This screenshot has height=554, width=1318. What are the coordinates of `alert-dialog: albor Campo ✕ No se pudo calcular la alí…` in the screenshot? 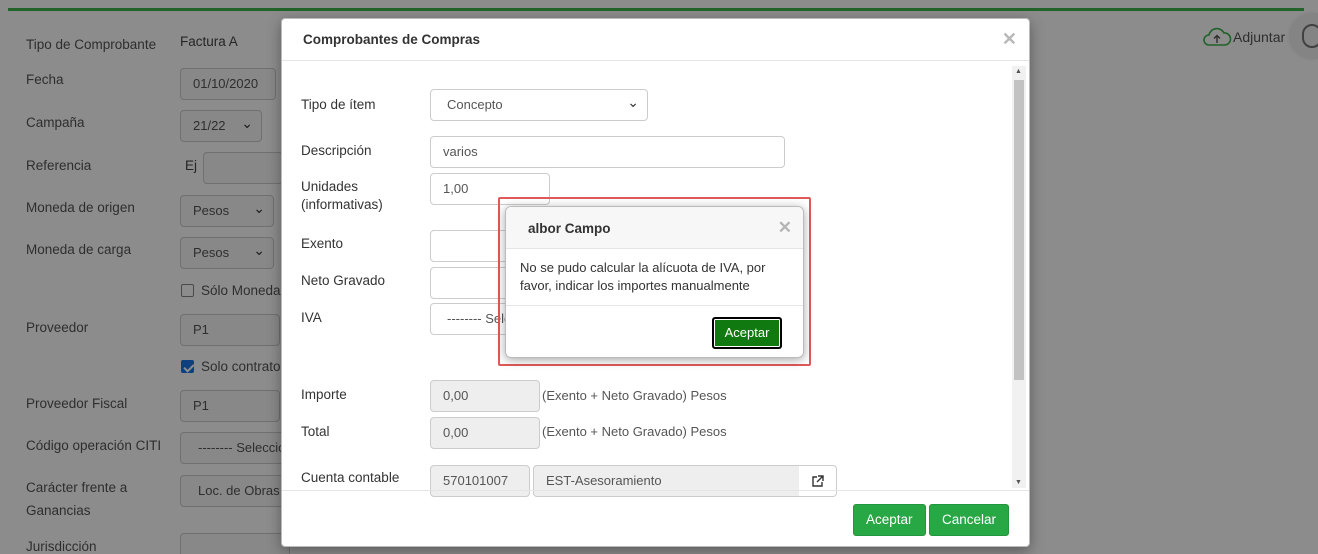 It's located at (654, 282).